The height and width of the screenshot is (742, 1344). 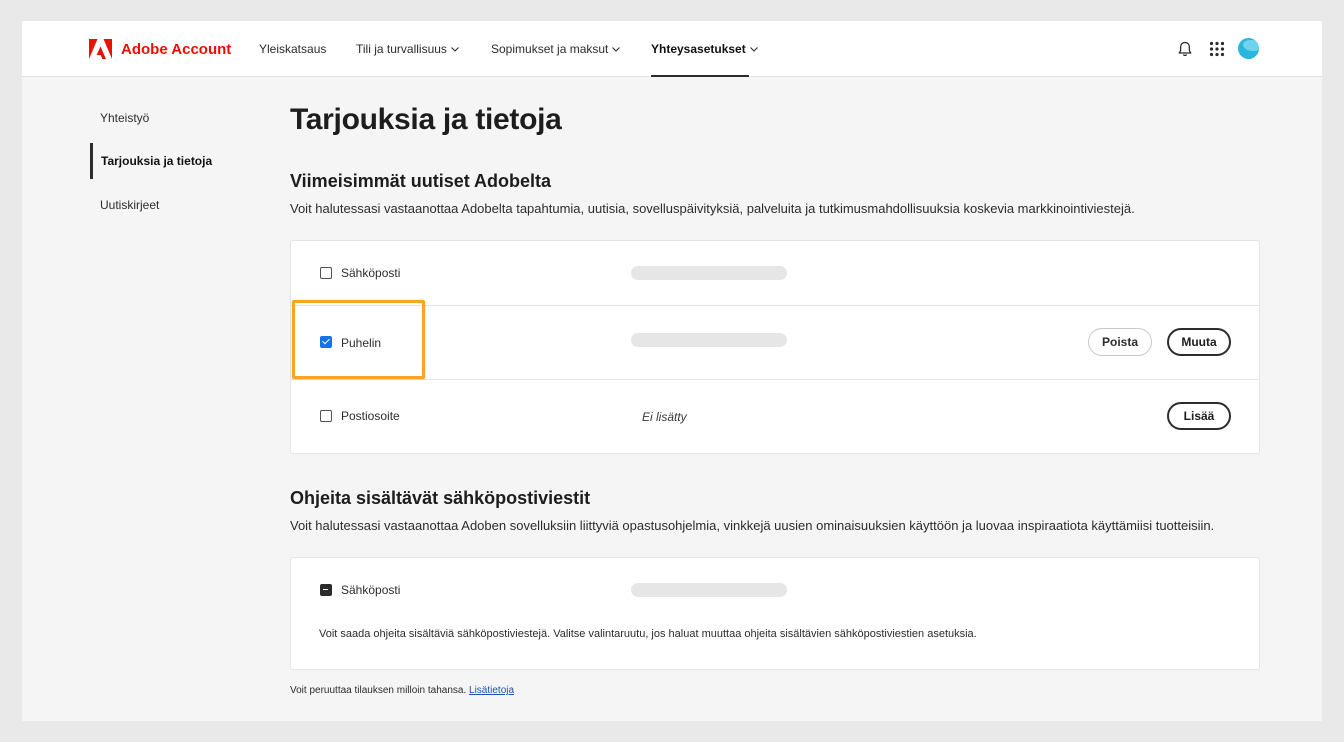 I want to click on adobe-logo-icon, so click(x=100, y=49).